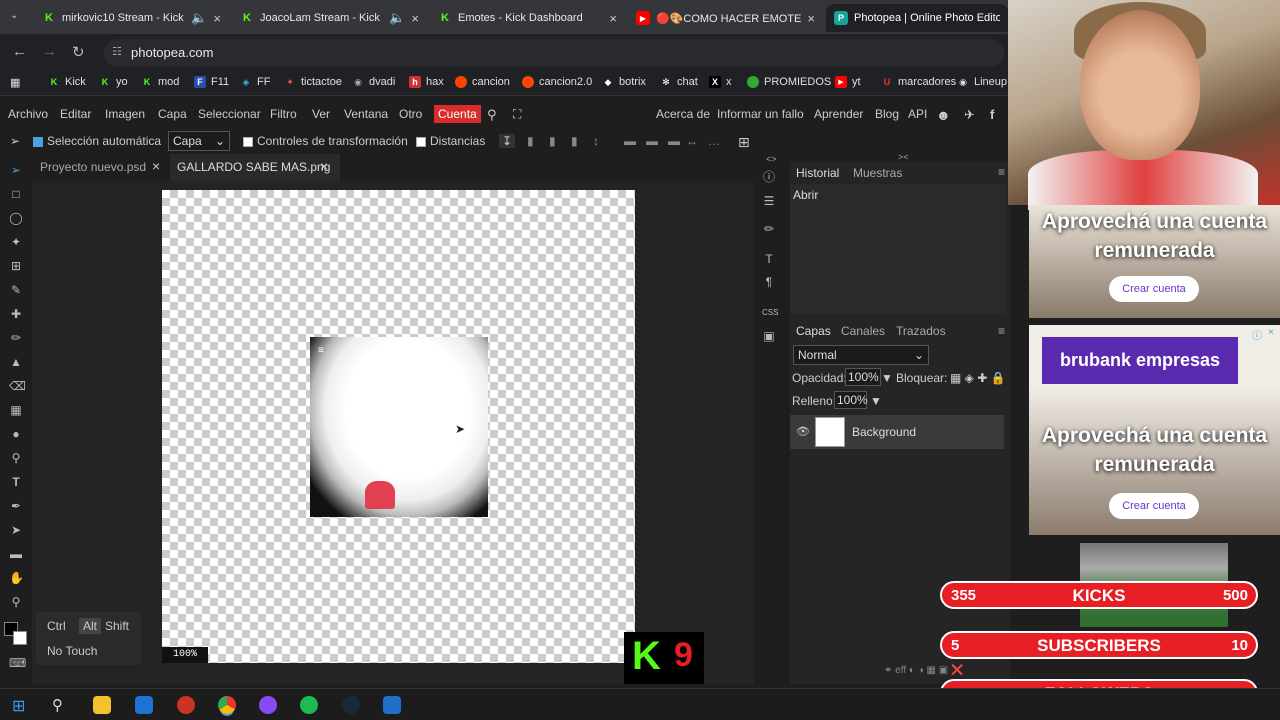  Describe the element at coordinates (125, 114) in the screenshot. I see `menu-imagen: Imagen` at that location.